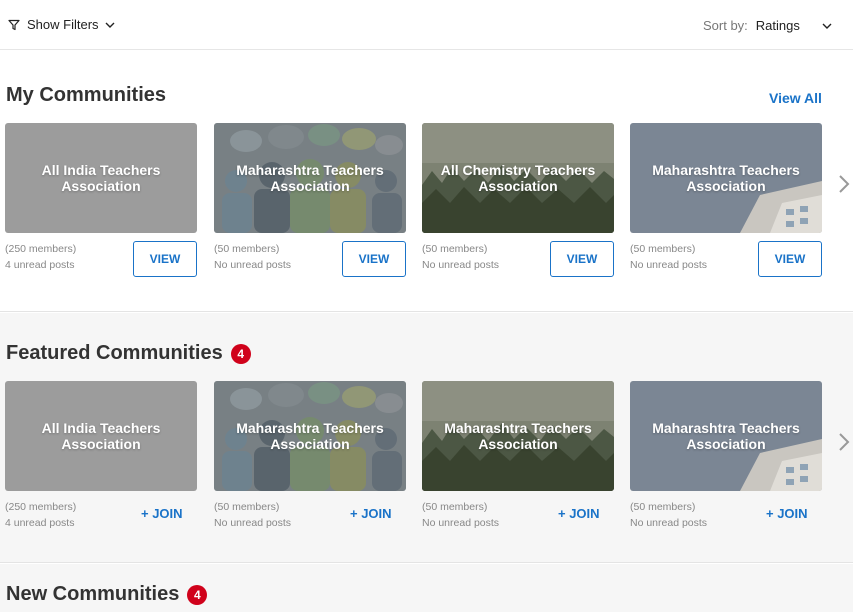 Image resolution: width=853 pixels, height=612 pixels. I want to click on section-title-text: Featured Communities, so click(114, 353).